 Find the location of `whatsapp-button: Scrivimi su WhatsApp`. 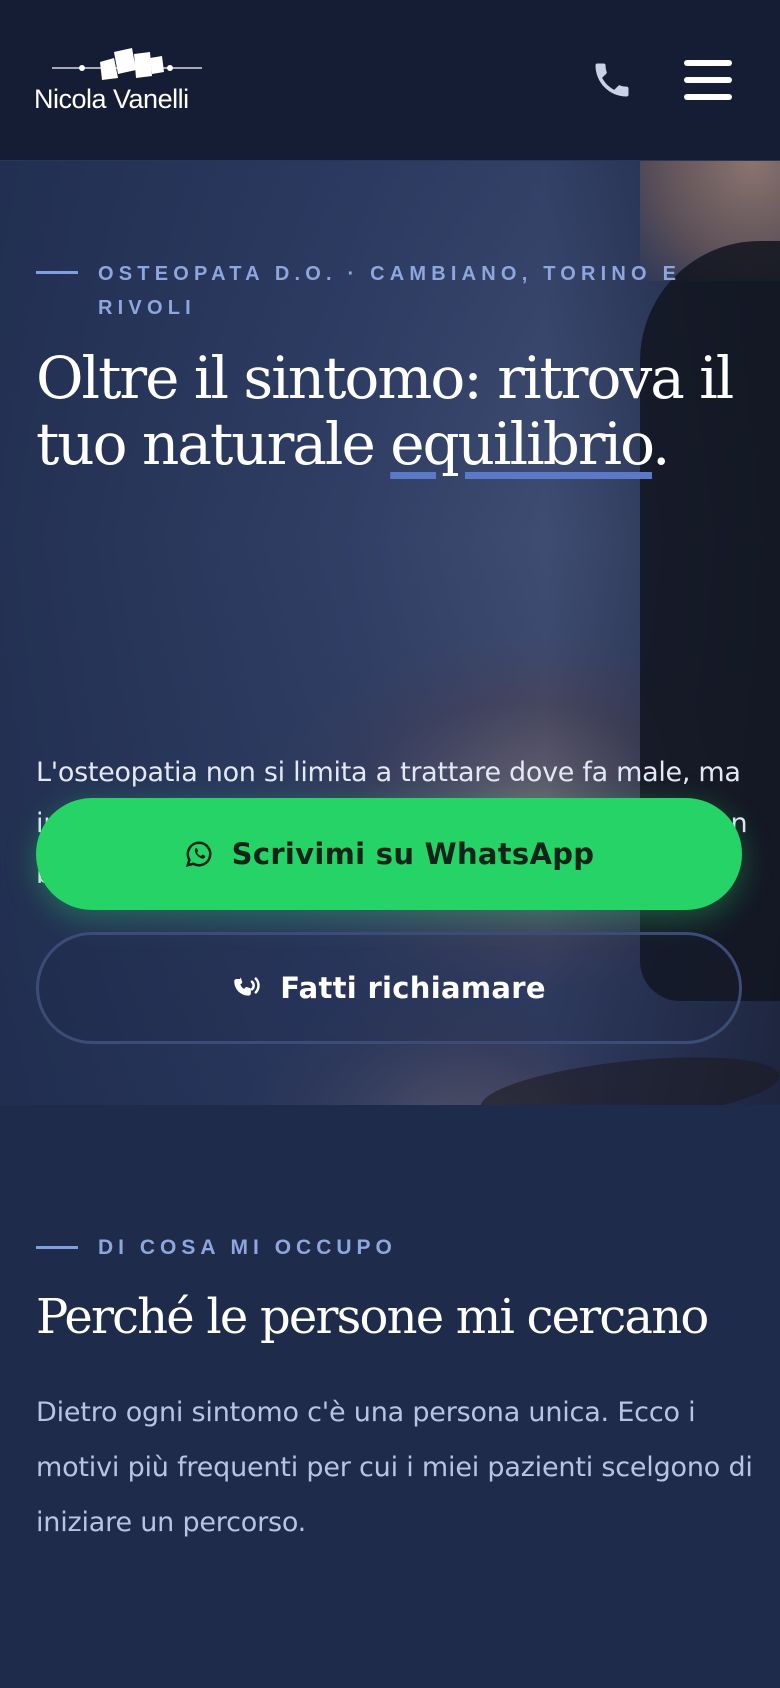

whatsapp-button: Scrivimi su WhatsApp is located at coordinates (389, 854).